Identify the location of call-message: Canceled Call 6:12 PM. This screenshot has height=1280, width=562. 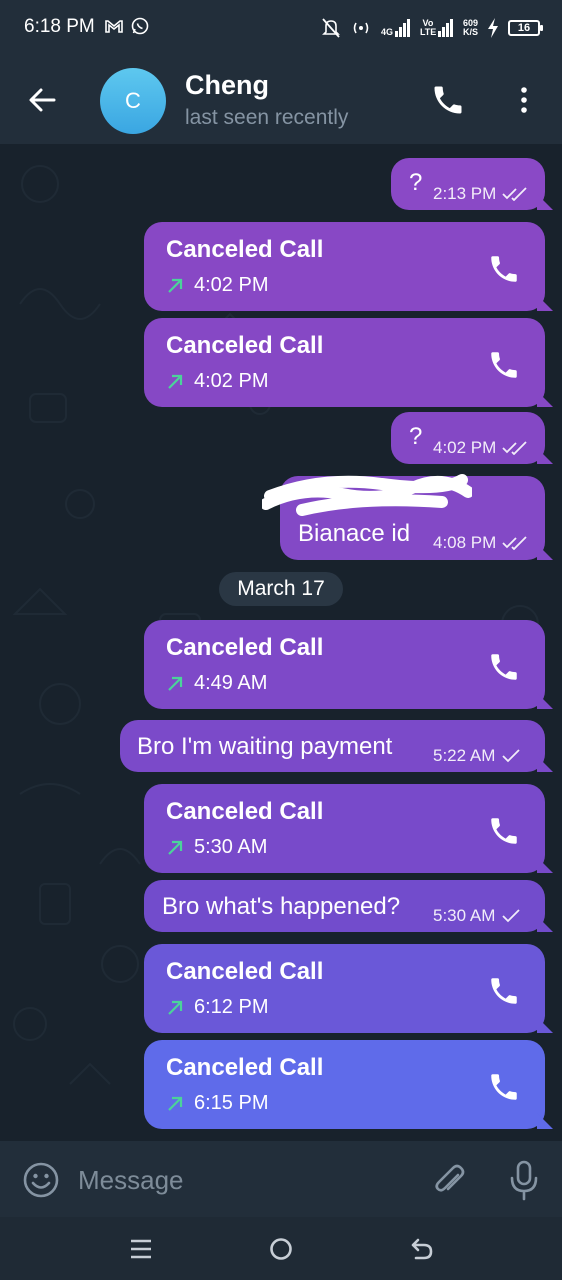
(344, 988).